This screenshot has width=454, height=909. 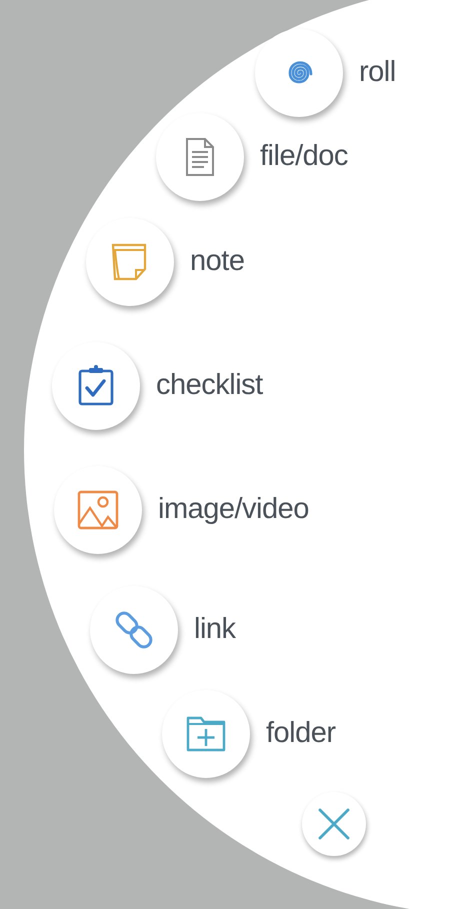 I want to click on menu-label: link, so click(x=215, y=630).